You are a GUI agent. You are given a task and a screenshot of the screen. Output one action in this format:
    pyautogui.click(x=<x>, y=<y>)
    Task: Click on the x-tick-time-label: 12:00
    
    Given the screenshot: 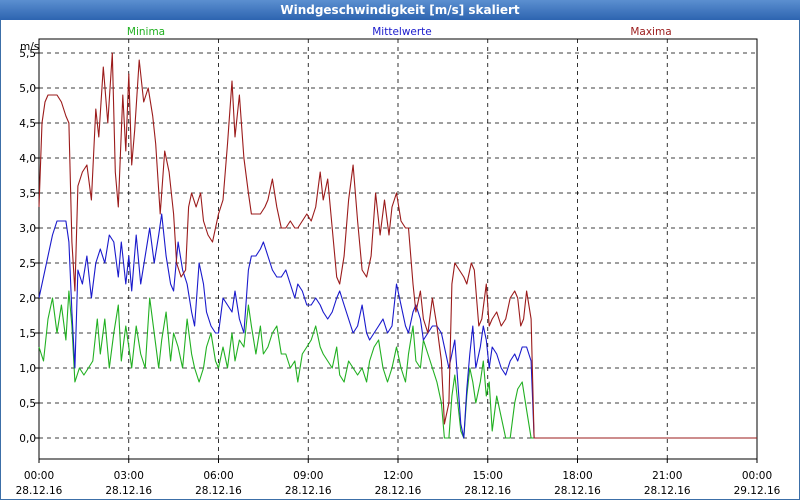 What is the action you would take?
    pyautogui.click(x=398, y=476)
    